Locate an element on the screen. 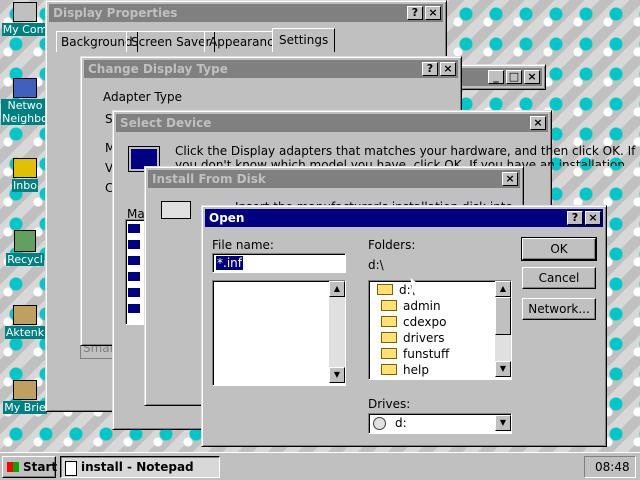 Image resolution: width=640 pixels, height=480 pixels. folder-label: drivers is located at coordinates (424, 338).